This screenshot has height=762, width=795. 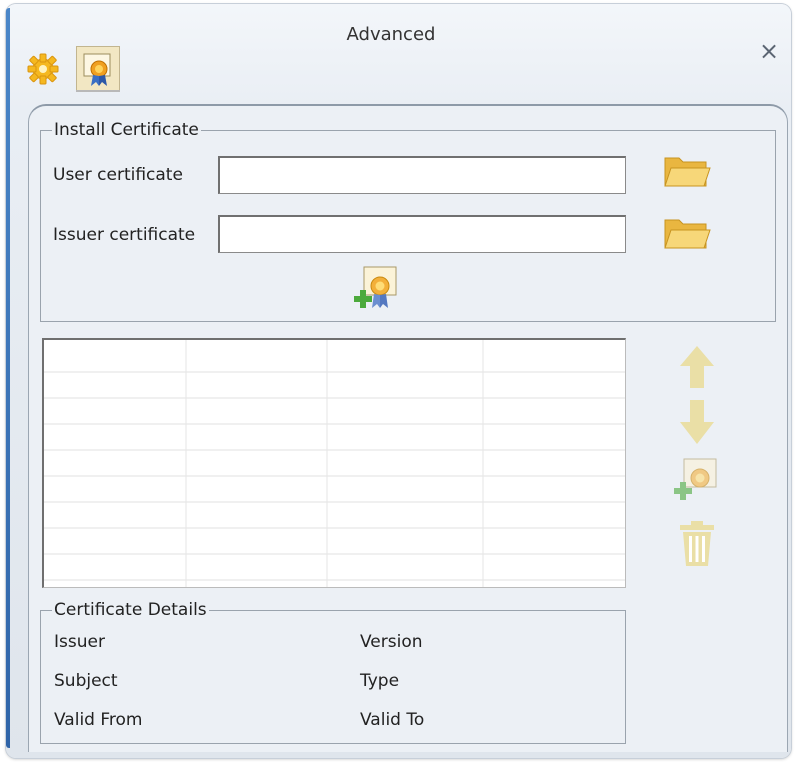 What do you see at coordinates (130, 610) in the screenshot?
I see `certificate-details-legend: Certificate Details` at bounding box center [130, 610].